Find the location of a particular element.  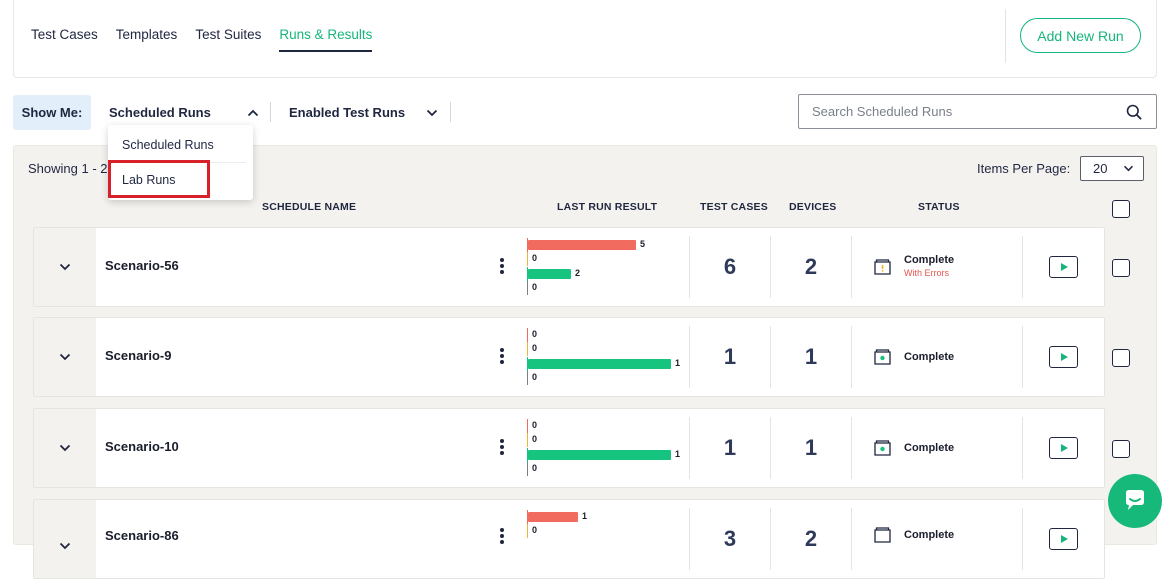

table-row: Scenario-9 0 0 1 0 1 1 Complete is located at coordinates (569, 357).